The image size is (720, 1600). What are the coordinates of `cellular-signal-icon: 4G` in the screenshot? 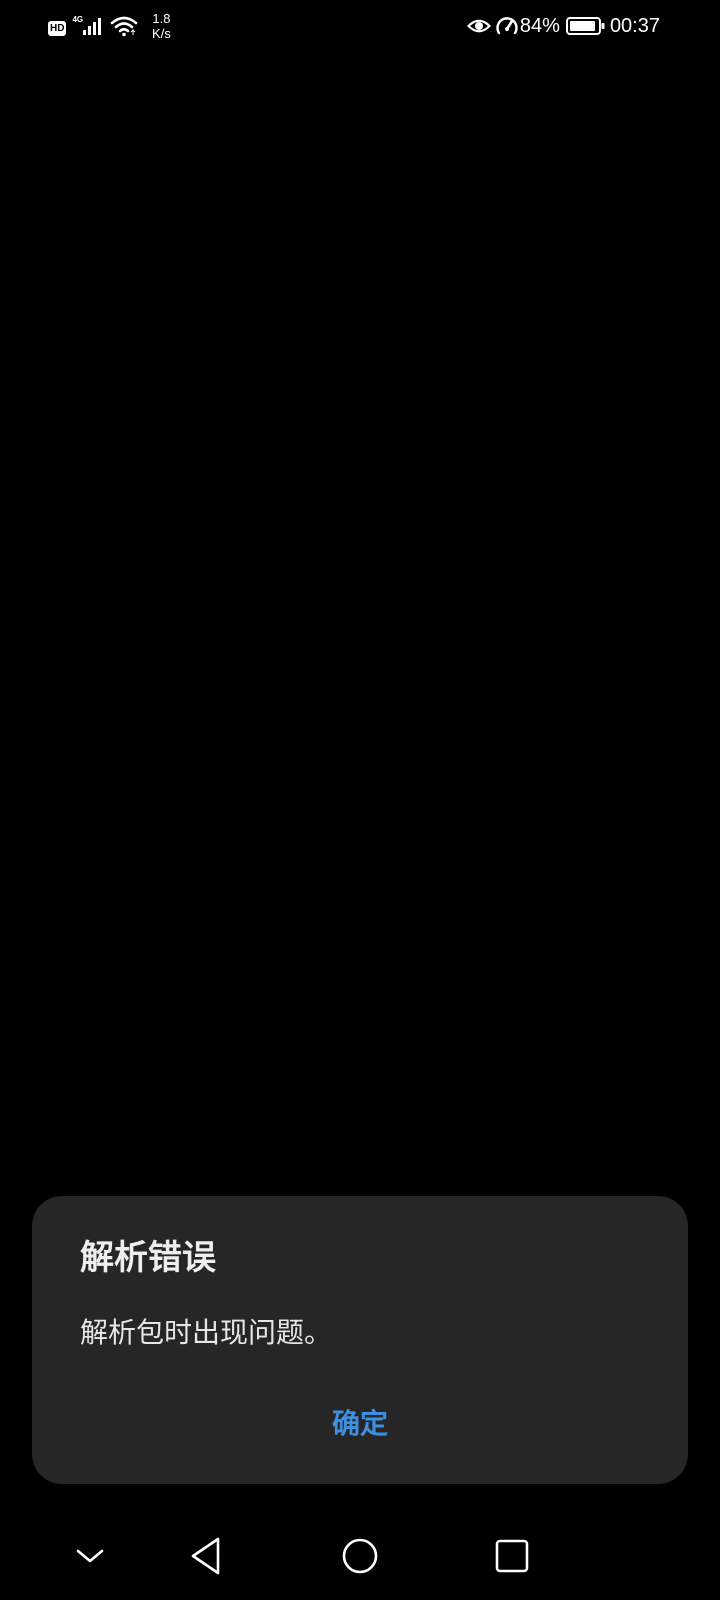 It's located at (89, 26).